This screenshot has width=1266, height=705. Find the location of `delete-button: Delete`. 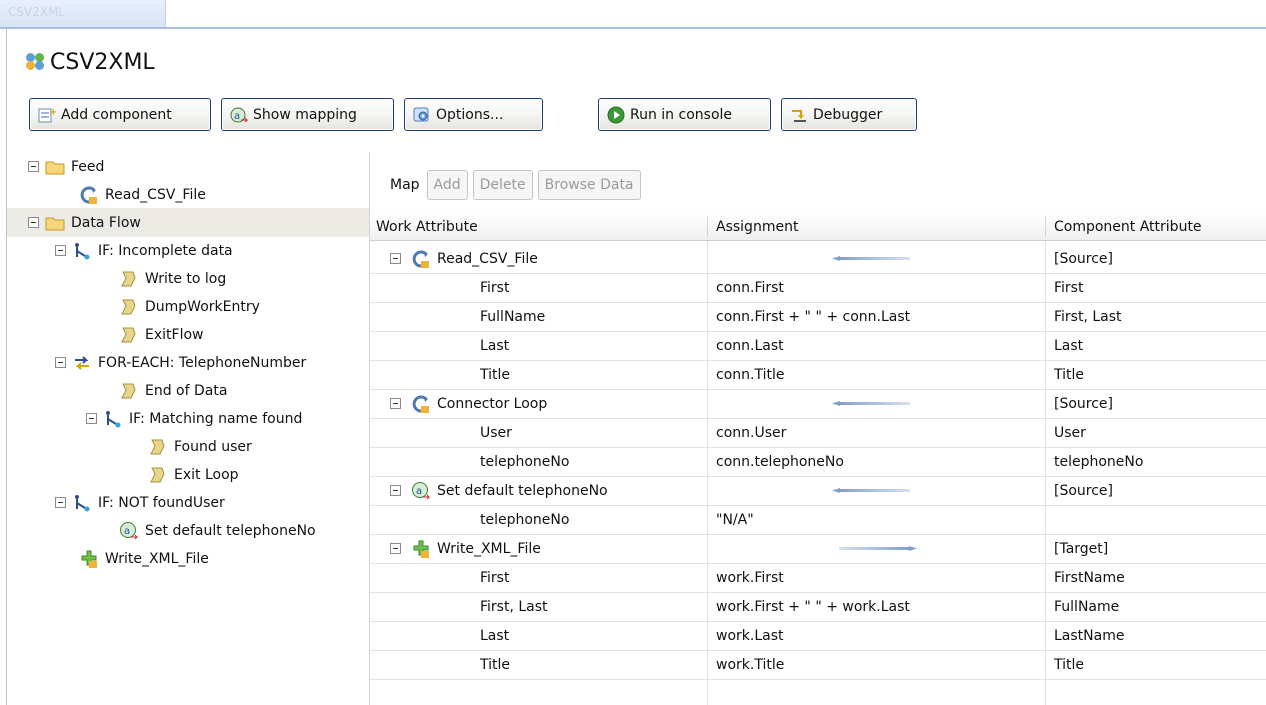

delete-button: Delete is located at coordinates (502, 185).